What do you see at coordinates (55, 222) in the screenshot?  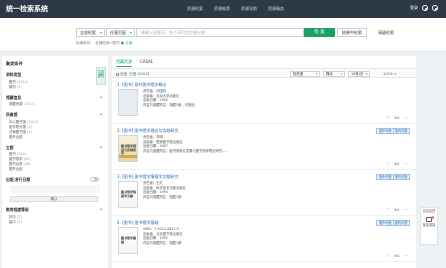 I see `facet-item: 高中 (1)` at bounding box center [55, 222].